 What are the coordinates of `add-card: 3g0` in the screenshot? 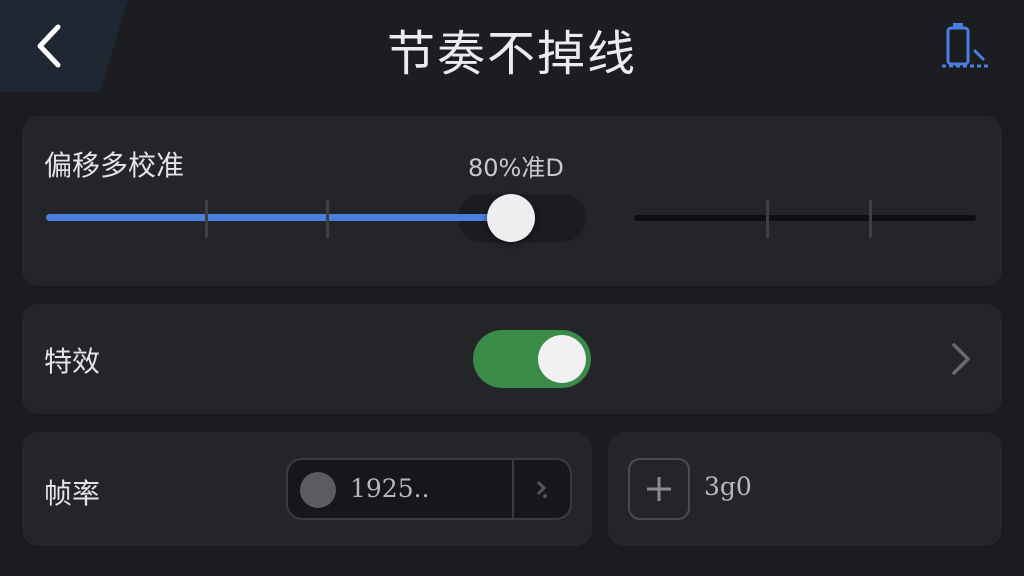 It's located at (805, 489).